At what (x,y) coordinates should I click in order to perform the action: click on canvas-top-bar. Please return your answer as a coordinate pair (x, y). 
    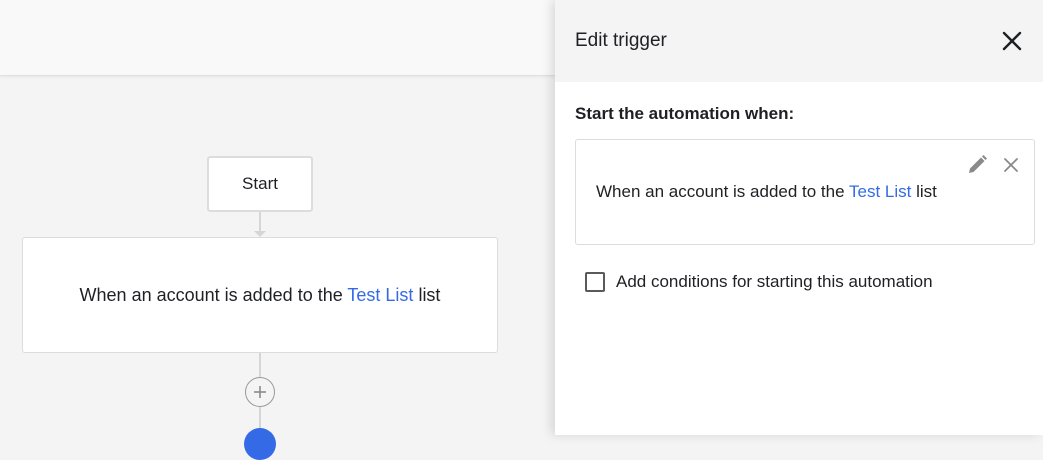
    Looking at the image, I should click on (280, 38).